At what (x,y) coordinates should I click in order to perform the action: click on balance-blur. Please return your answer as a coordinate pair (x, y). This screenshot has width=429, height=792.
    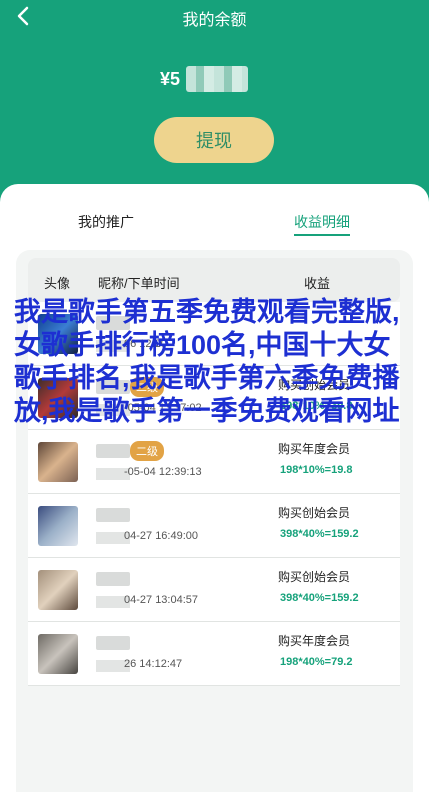
    Looking at the image, I should click on (217, 79).